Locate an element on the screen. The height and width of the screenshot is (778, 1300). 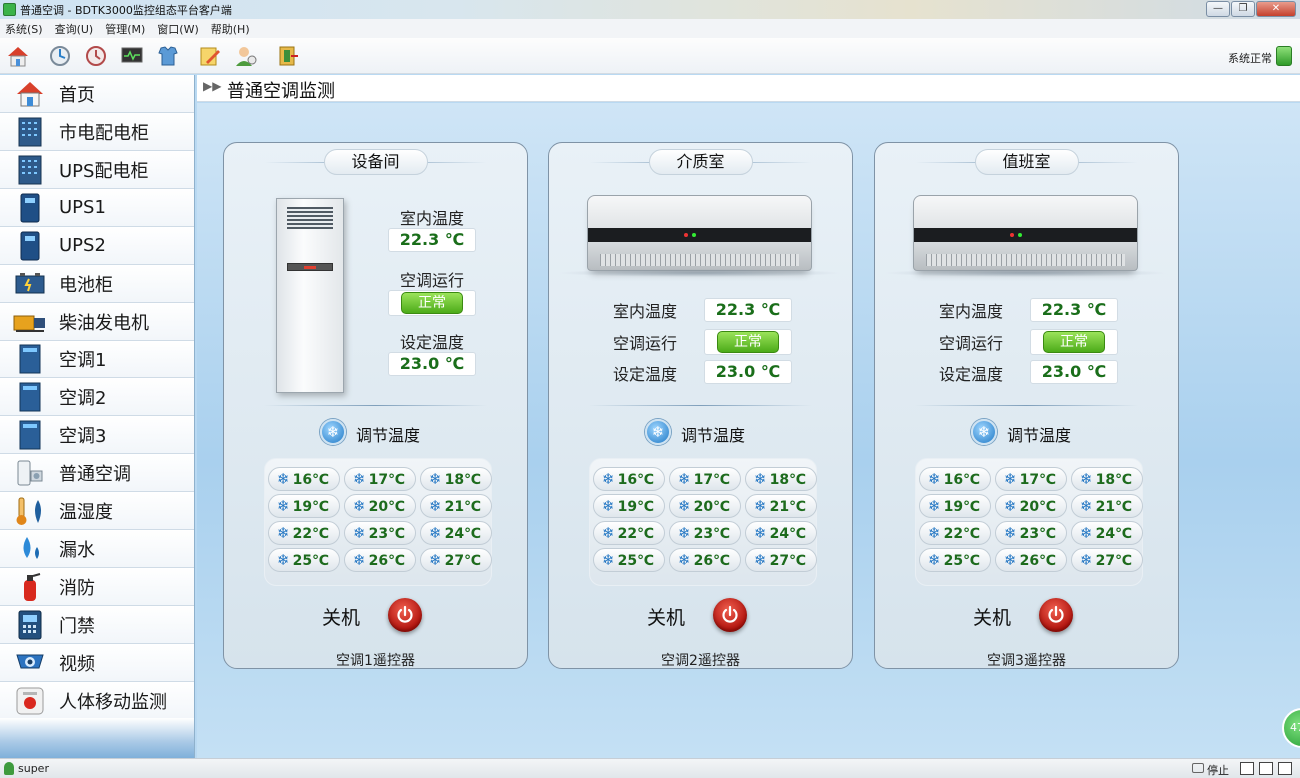
sidebar-item: 空调1 is located at coordinates (97, 359).